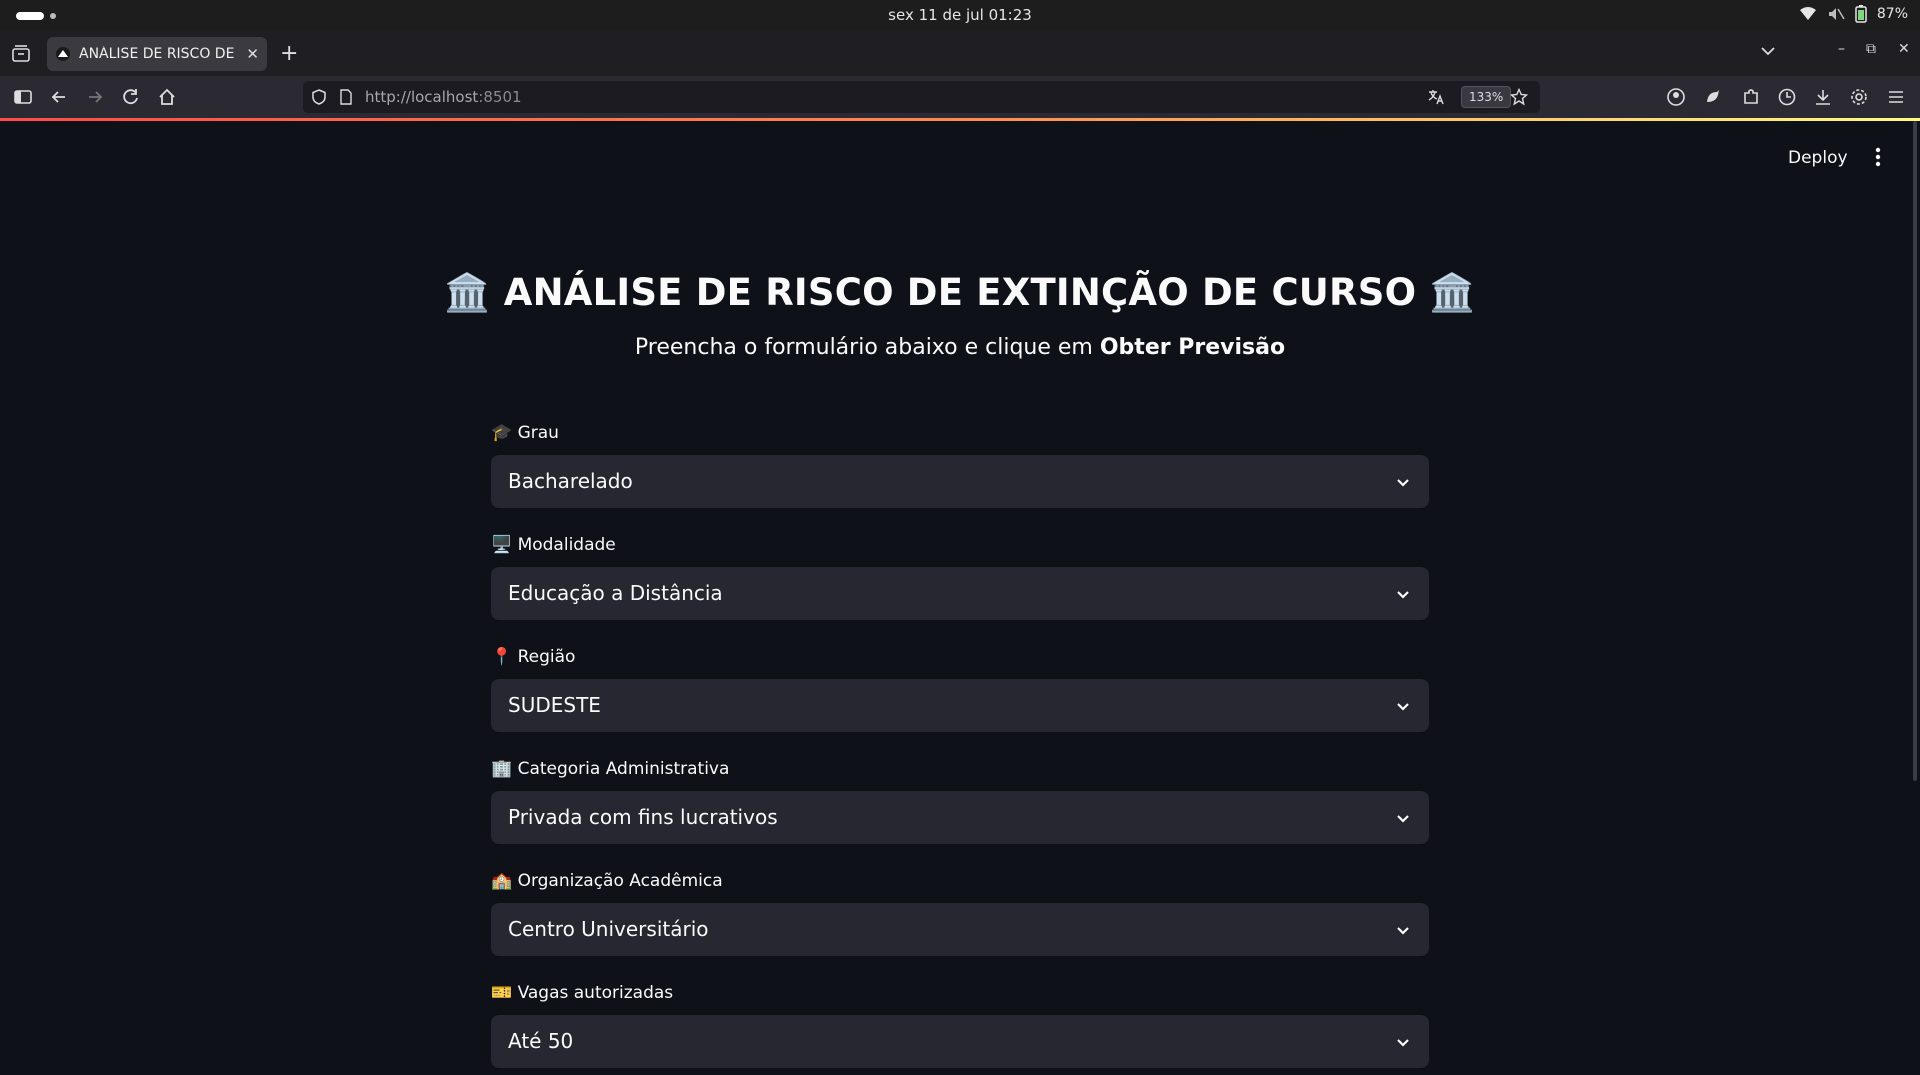 Image resolution: width=1920 pixels, height=1075 pixels. Describe the element at coordinates (500, 97) in the screenshot. I see `url-port: :8501` at that location.